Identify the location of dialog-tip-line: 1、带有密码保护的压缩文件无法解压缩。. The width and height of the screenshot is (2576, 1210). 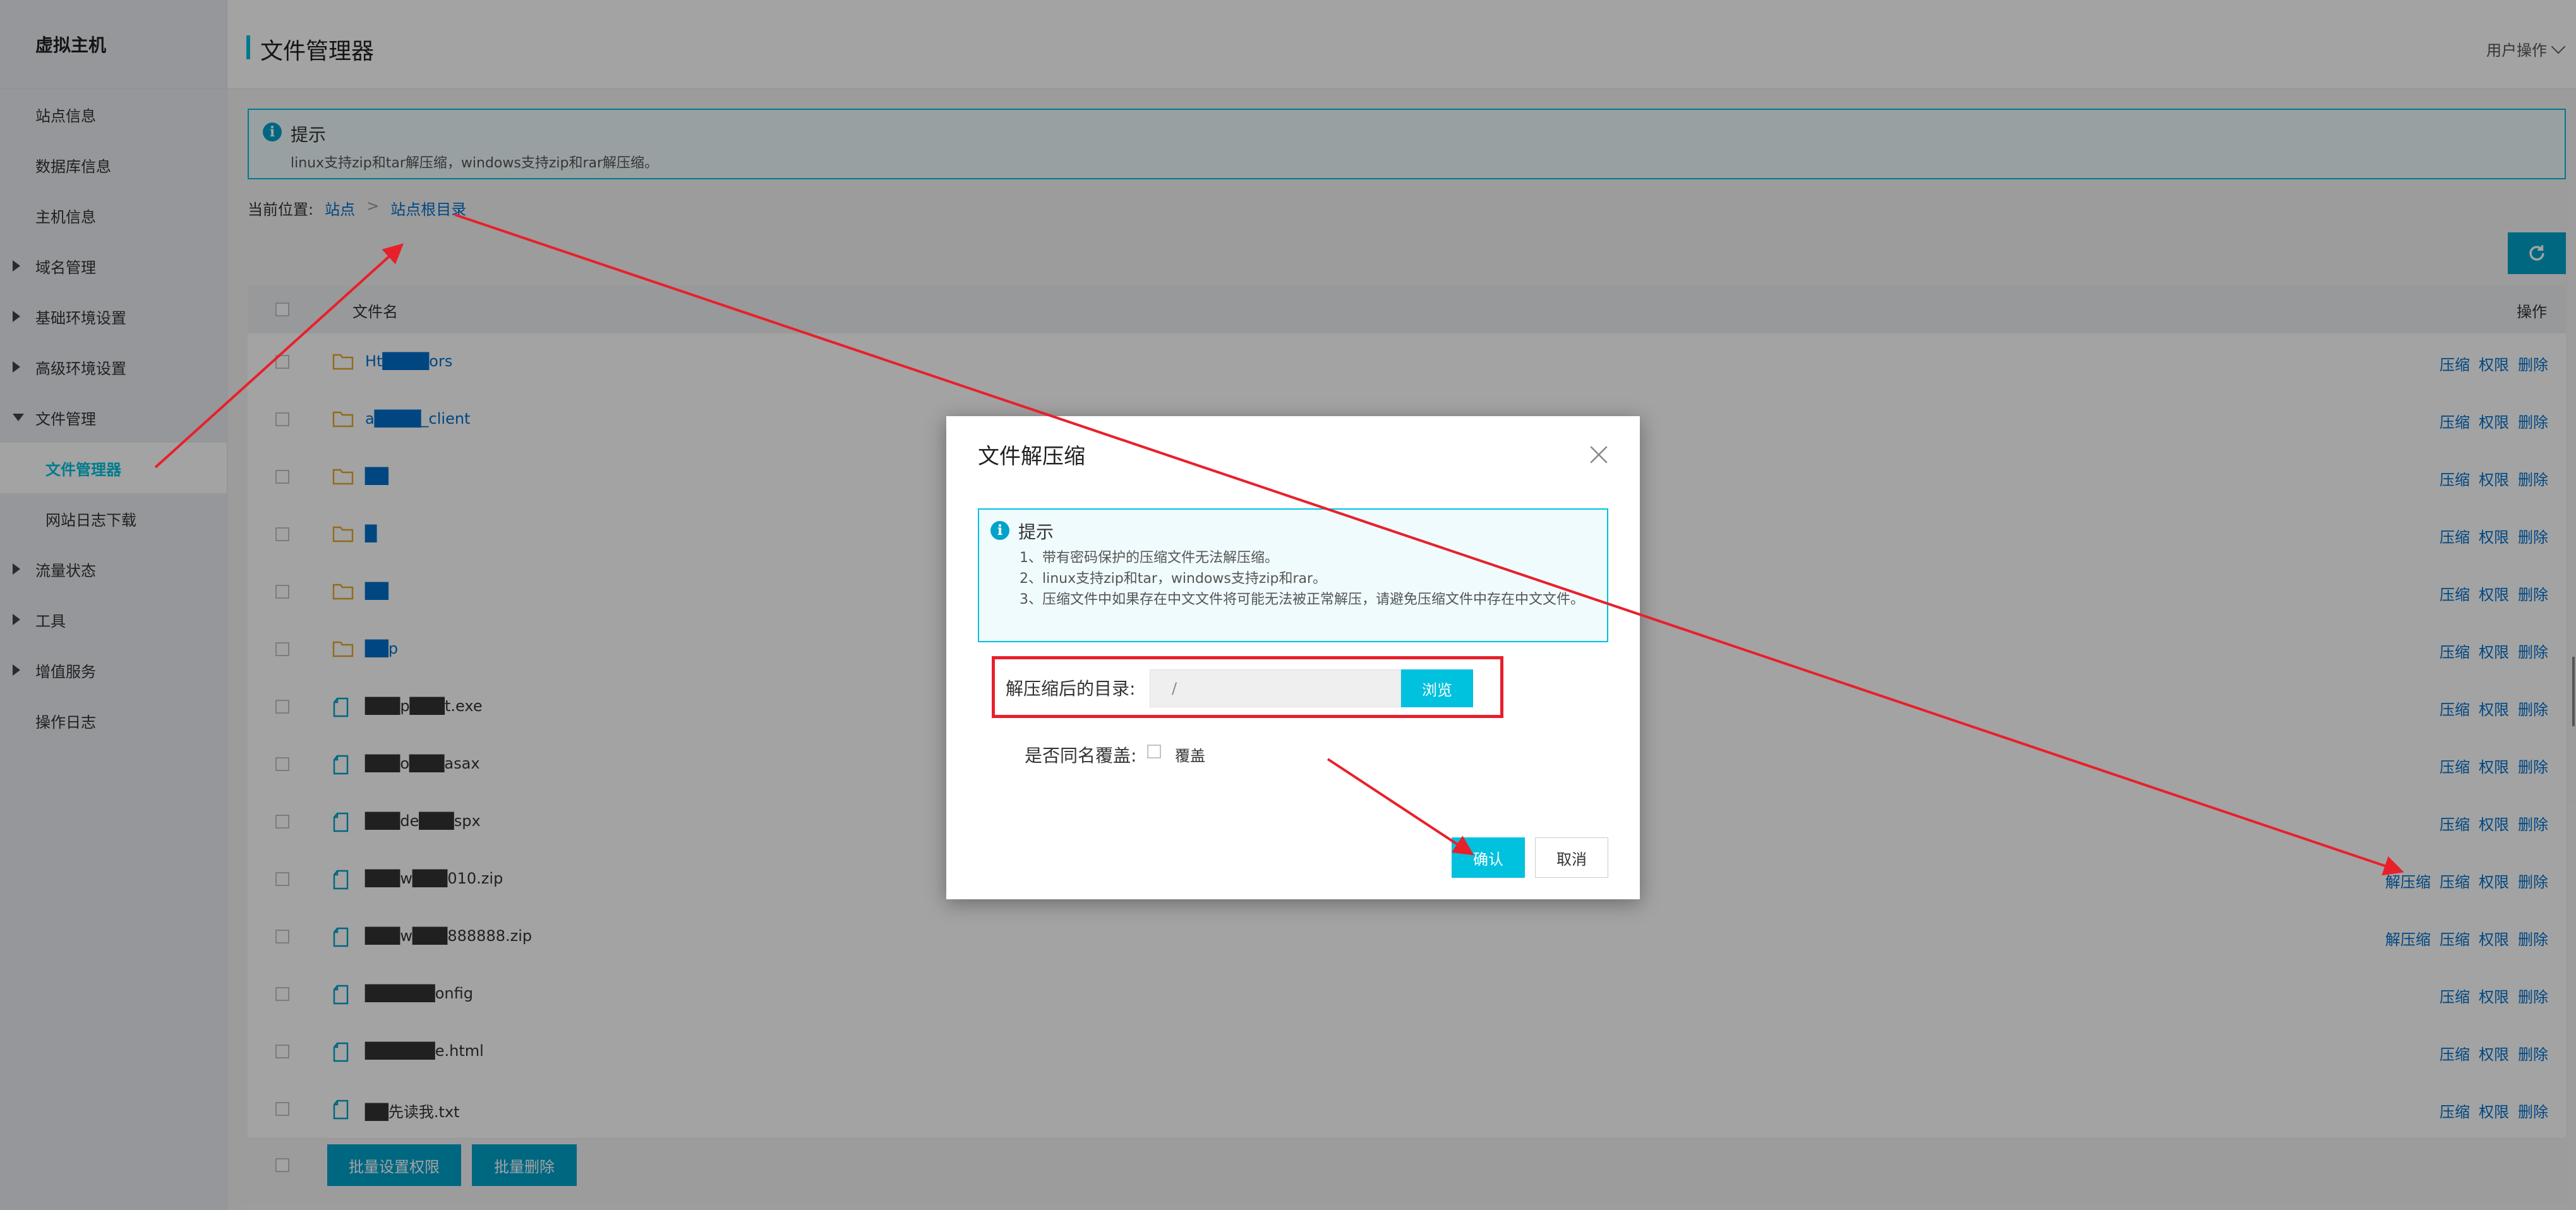
(1149, 558).